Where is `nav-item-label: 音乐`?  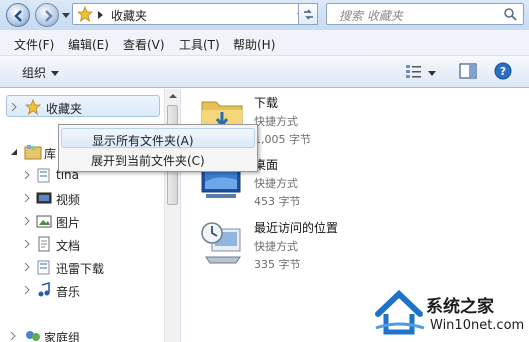
nav-item-label: 音乐 is located at coordinates (68, 292).